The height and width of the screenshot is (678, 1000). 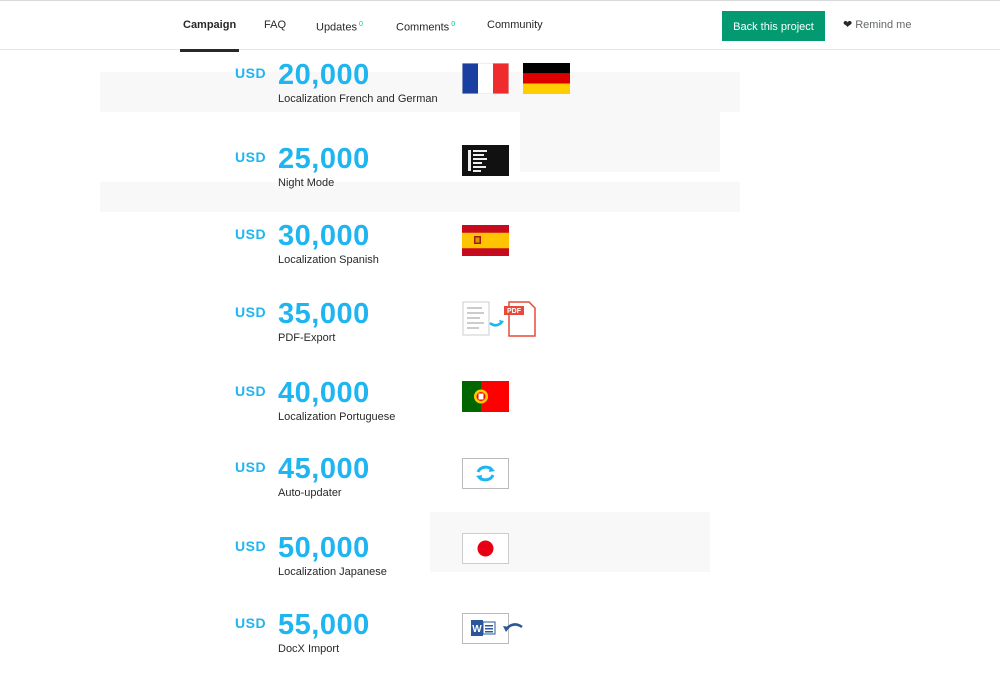 What do you see at coordinates (309, 649) in the screenshot?
I see `goal-description: DocX Import` at bounding box center [309, 649].